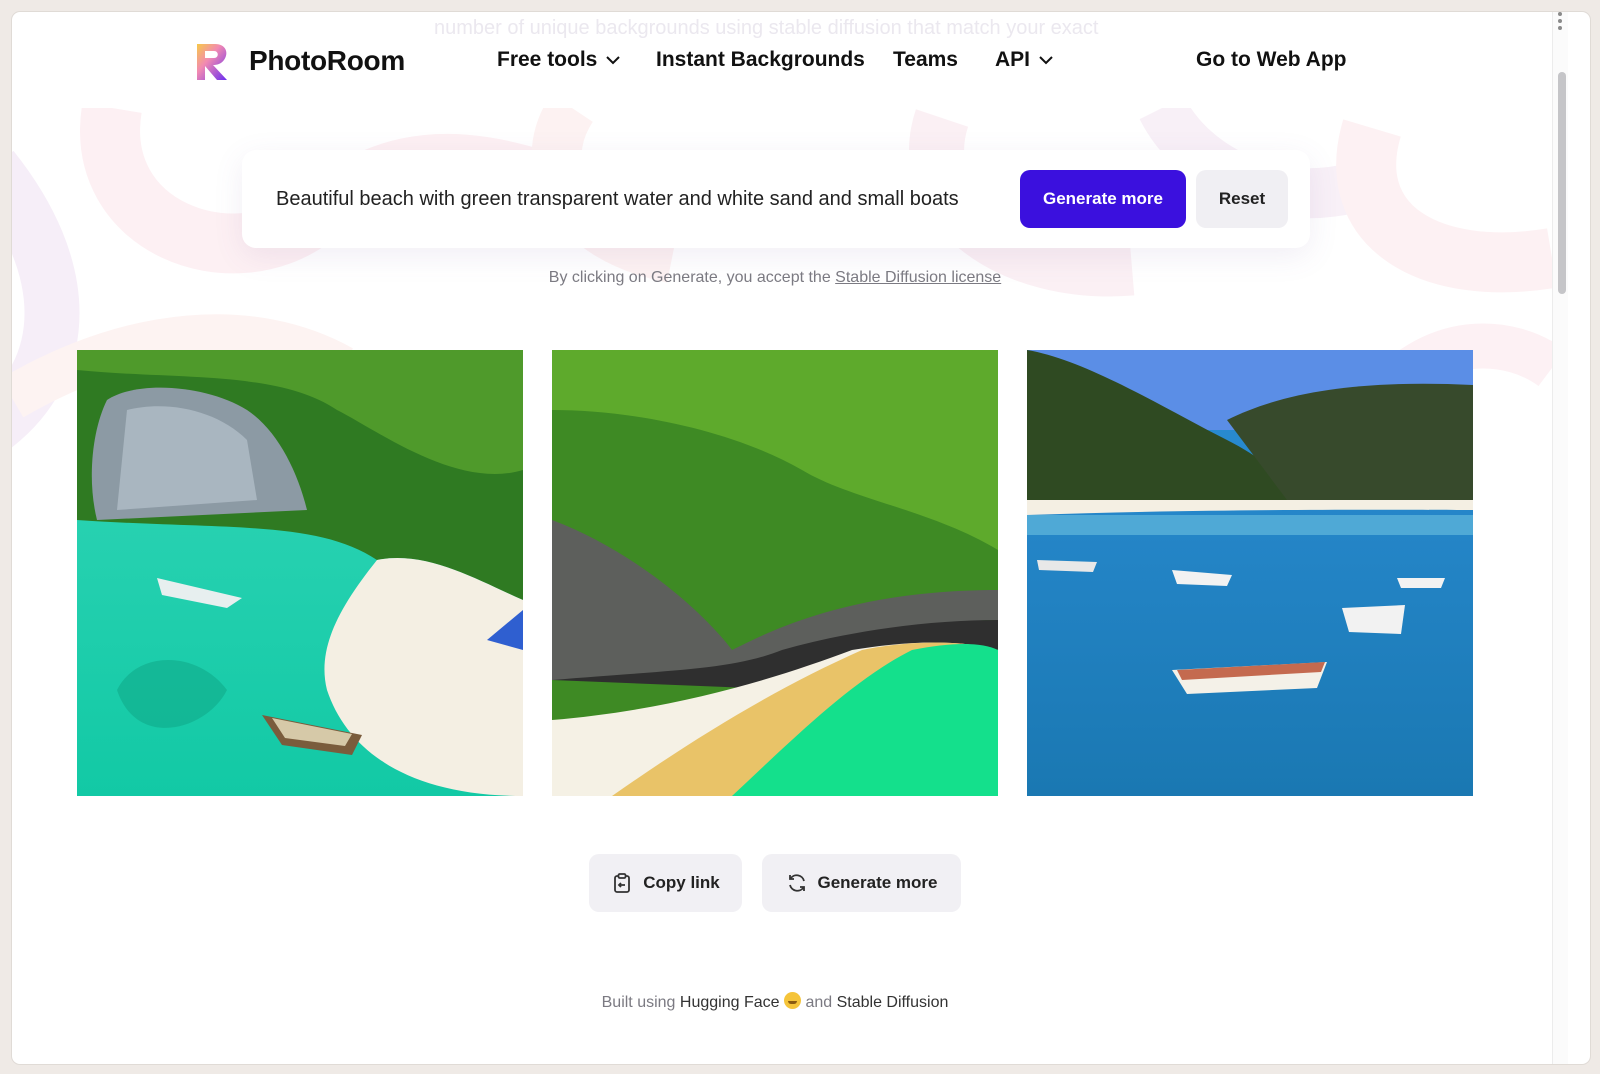  What do you see at coordinates (689, 277) in the screenshot?
I see `license-text: By clicking on Generate, you accept the` at bounding box center [689, 277].